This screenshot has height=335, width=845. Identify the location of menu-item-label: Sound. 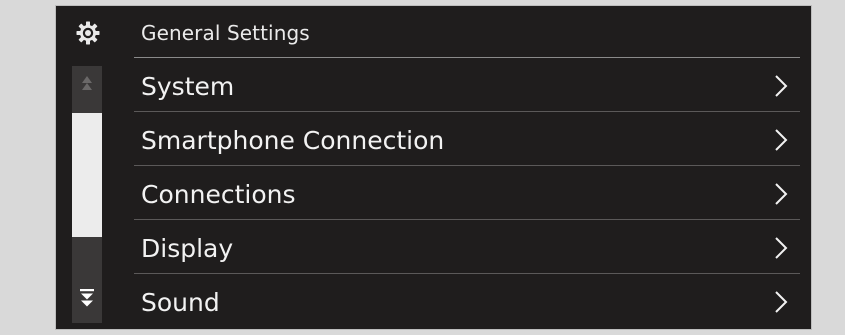
(180, 302).